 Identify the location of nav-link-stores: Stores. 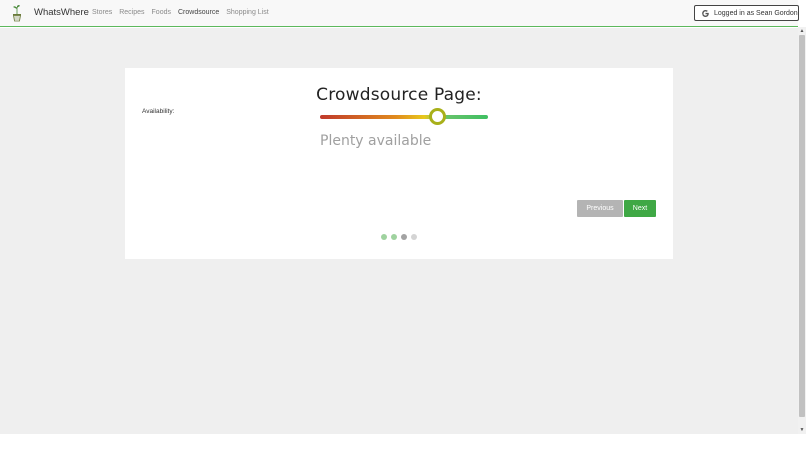
(102, 12).